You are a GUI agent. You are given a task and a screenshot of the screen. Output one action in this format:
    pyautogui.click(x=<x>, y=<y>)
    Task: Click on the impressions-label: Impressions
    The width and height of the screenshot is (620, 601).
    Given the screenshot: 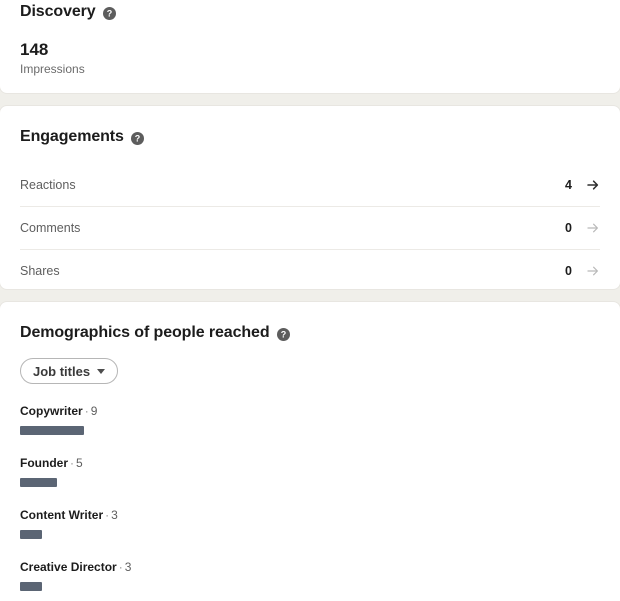 What is the action you would take?
    pyautogui.click(x=52, y=69)
    